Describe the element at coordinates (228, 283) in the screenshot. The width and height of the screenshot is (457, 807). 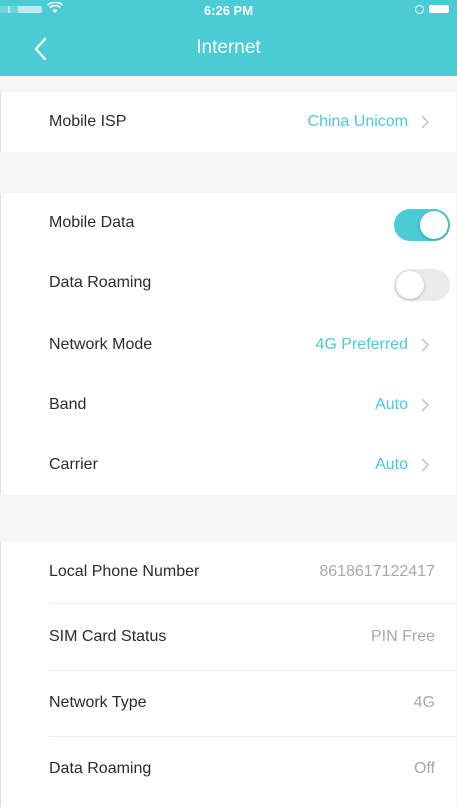
I see `data-roaming-toggle-row: Data Roaming` at that location.